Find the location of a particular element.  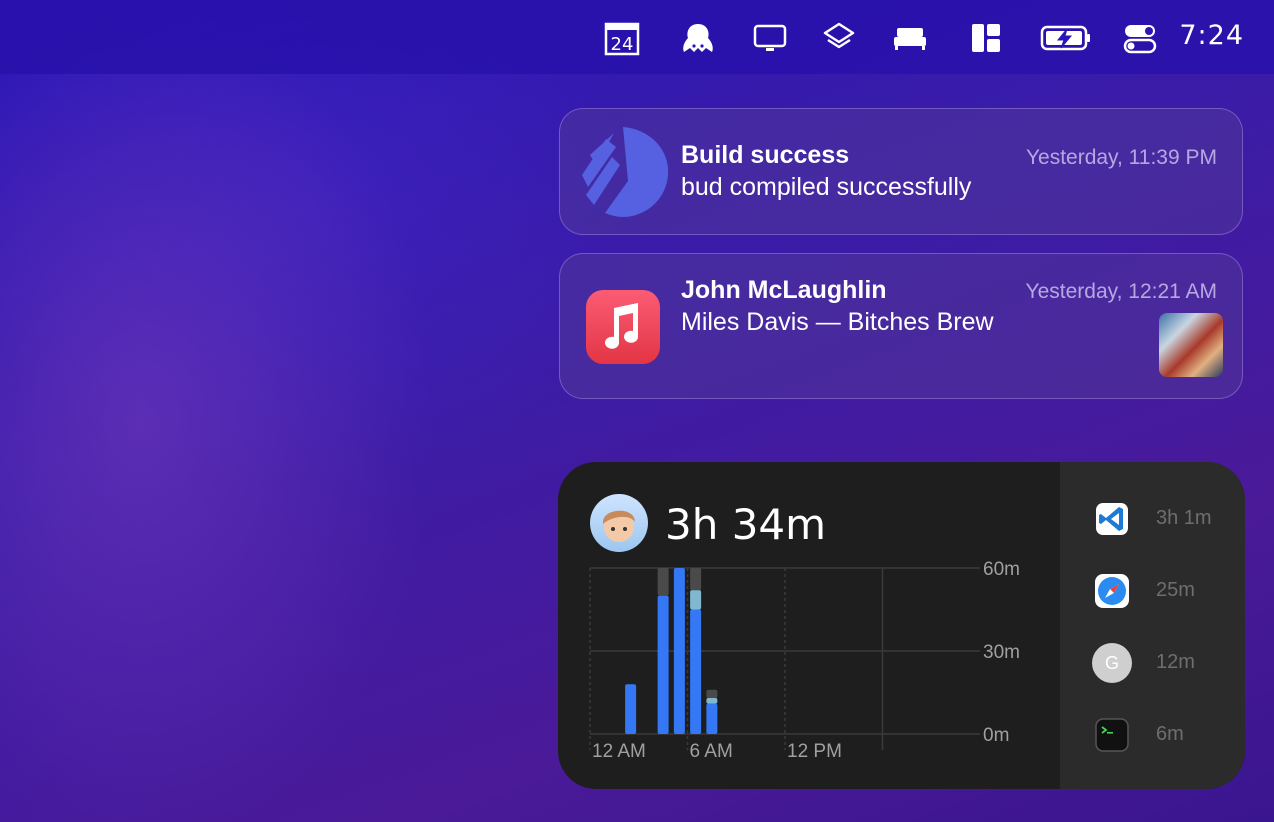

notification-title: John McLaughlin is located at coordinates (784, 290).